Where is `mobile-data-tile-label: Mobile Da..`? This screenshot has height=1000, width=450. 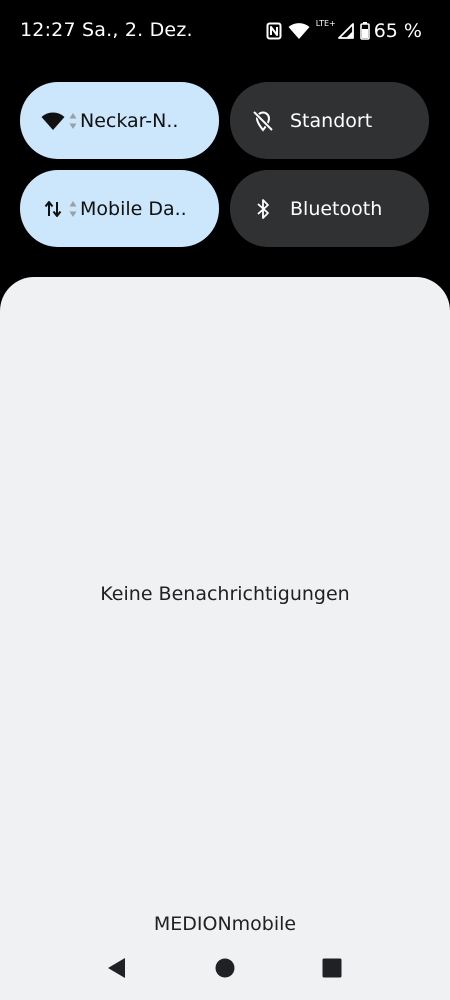
mobile-data-tile-label: Mobile Da.. is located at coordinates (133, 208).